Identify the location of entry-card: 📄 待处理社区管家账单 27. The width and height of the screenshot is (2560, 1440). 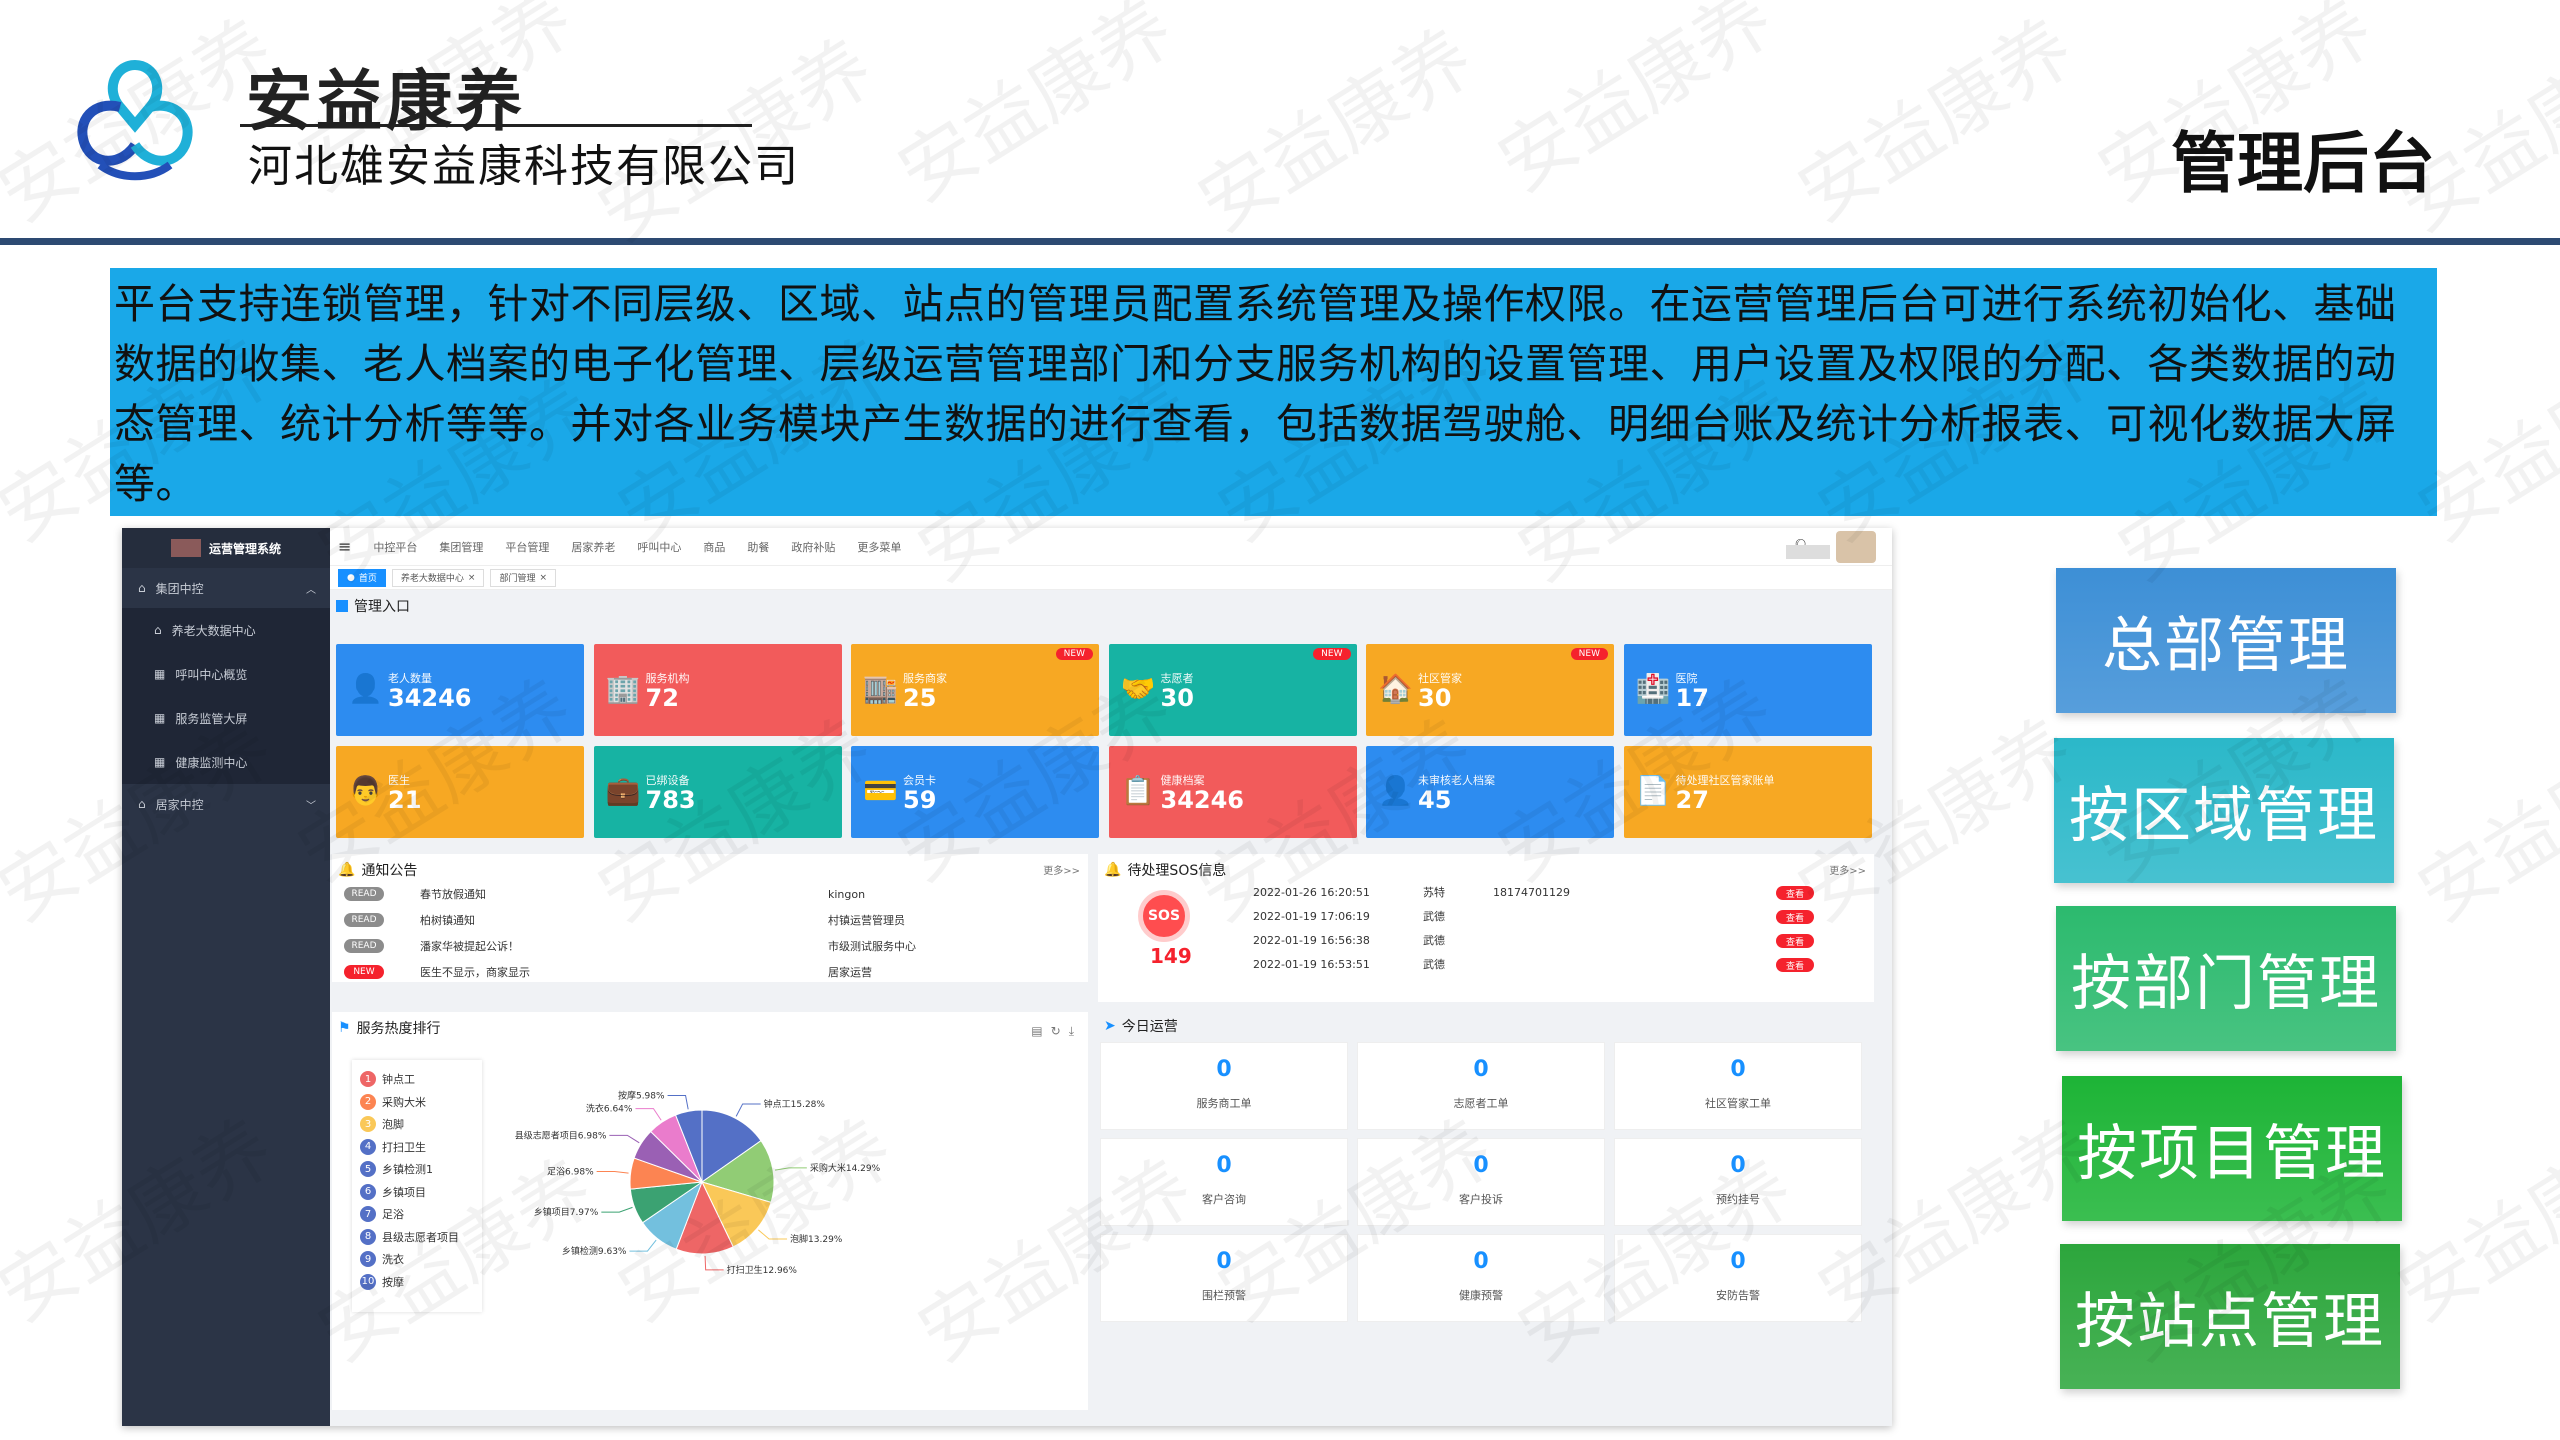
(1747, 792).